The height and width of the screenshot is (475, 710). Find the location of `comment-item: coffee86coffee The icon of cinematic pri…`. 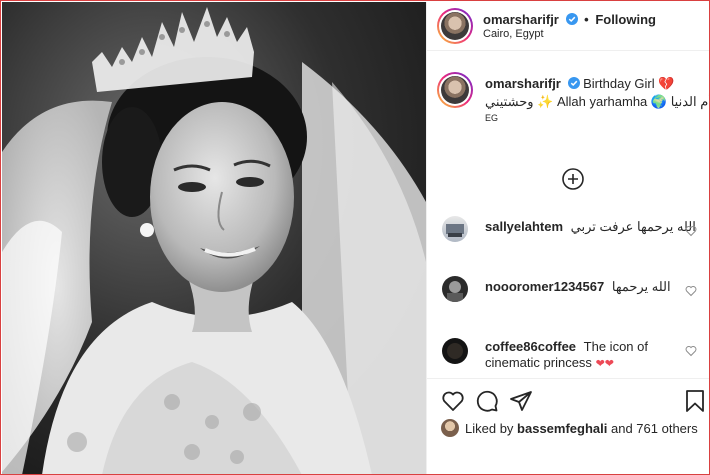

comment-item: coffee86coffee The icon of cinematic pri… is located at coordinates (568, 356).